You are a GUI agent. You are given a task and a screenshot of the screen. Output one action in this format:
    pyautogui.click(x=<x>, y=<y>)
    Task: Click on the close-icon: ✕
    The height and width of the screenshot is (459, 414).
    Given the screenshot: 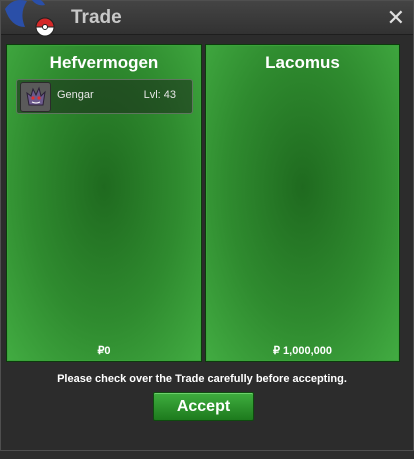 What is the action you would take?
    pyautogui.click(x=396, y=18)
    